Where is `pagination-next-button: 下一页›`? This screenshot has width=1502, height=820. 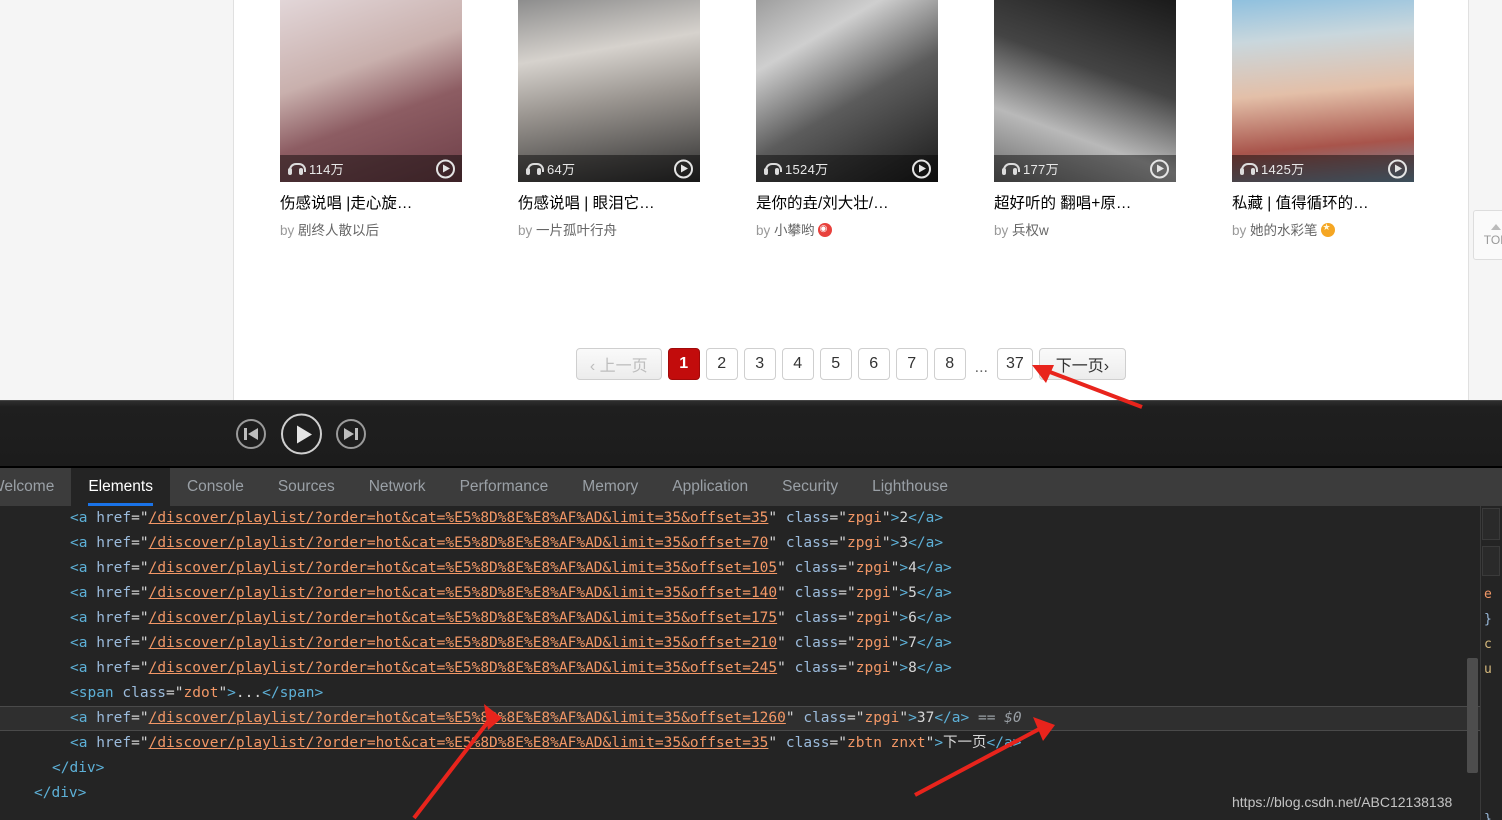
pagination-next-button: 下一页› is located at coordinates (1082, 364).